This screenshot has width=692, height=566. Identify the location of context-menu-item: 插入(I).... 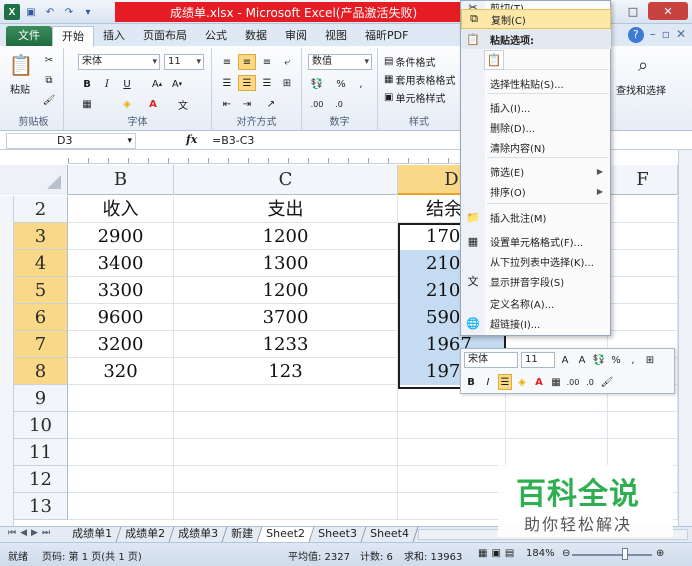
(536, 107).